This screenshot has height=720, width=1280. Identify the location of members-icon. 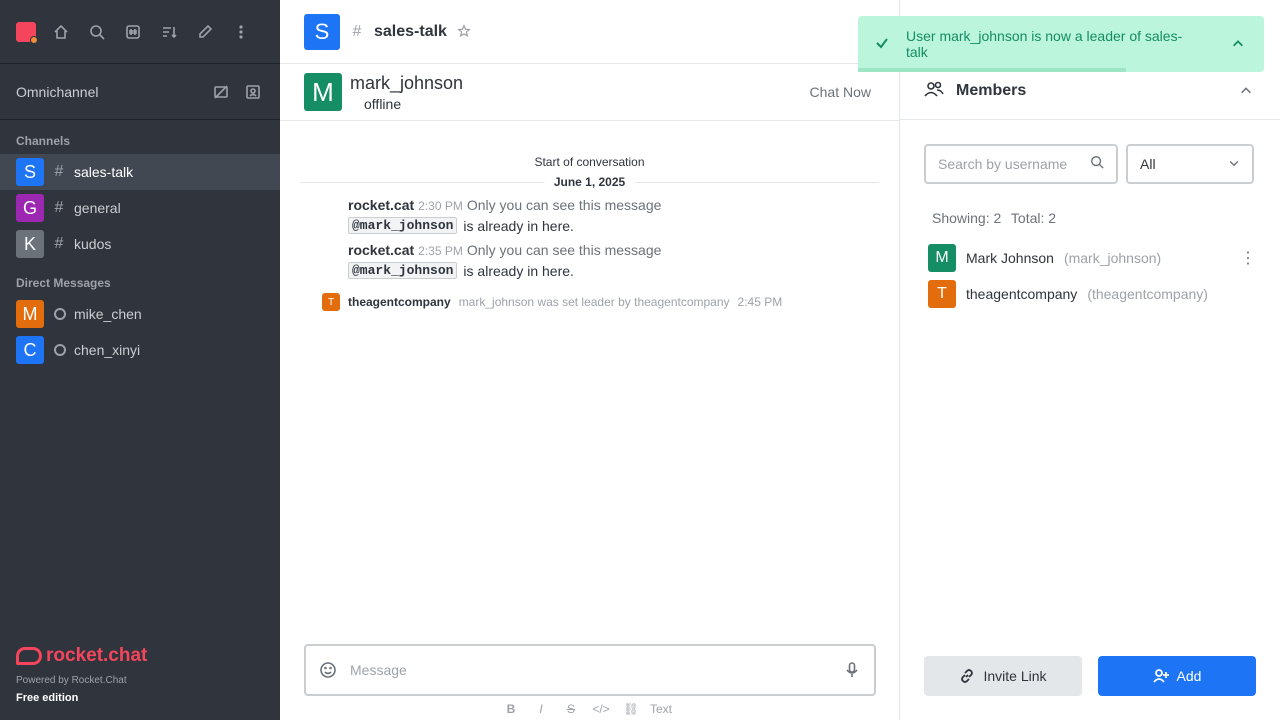
(934, 91).